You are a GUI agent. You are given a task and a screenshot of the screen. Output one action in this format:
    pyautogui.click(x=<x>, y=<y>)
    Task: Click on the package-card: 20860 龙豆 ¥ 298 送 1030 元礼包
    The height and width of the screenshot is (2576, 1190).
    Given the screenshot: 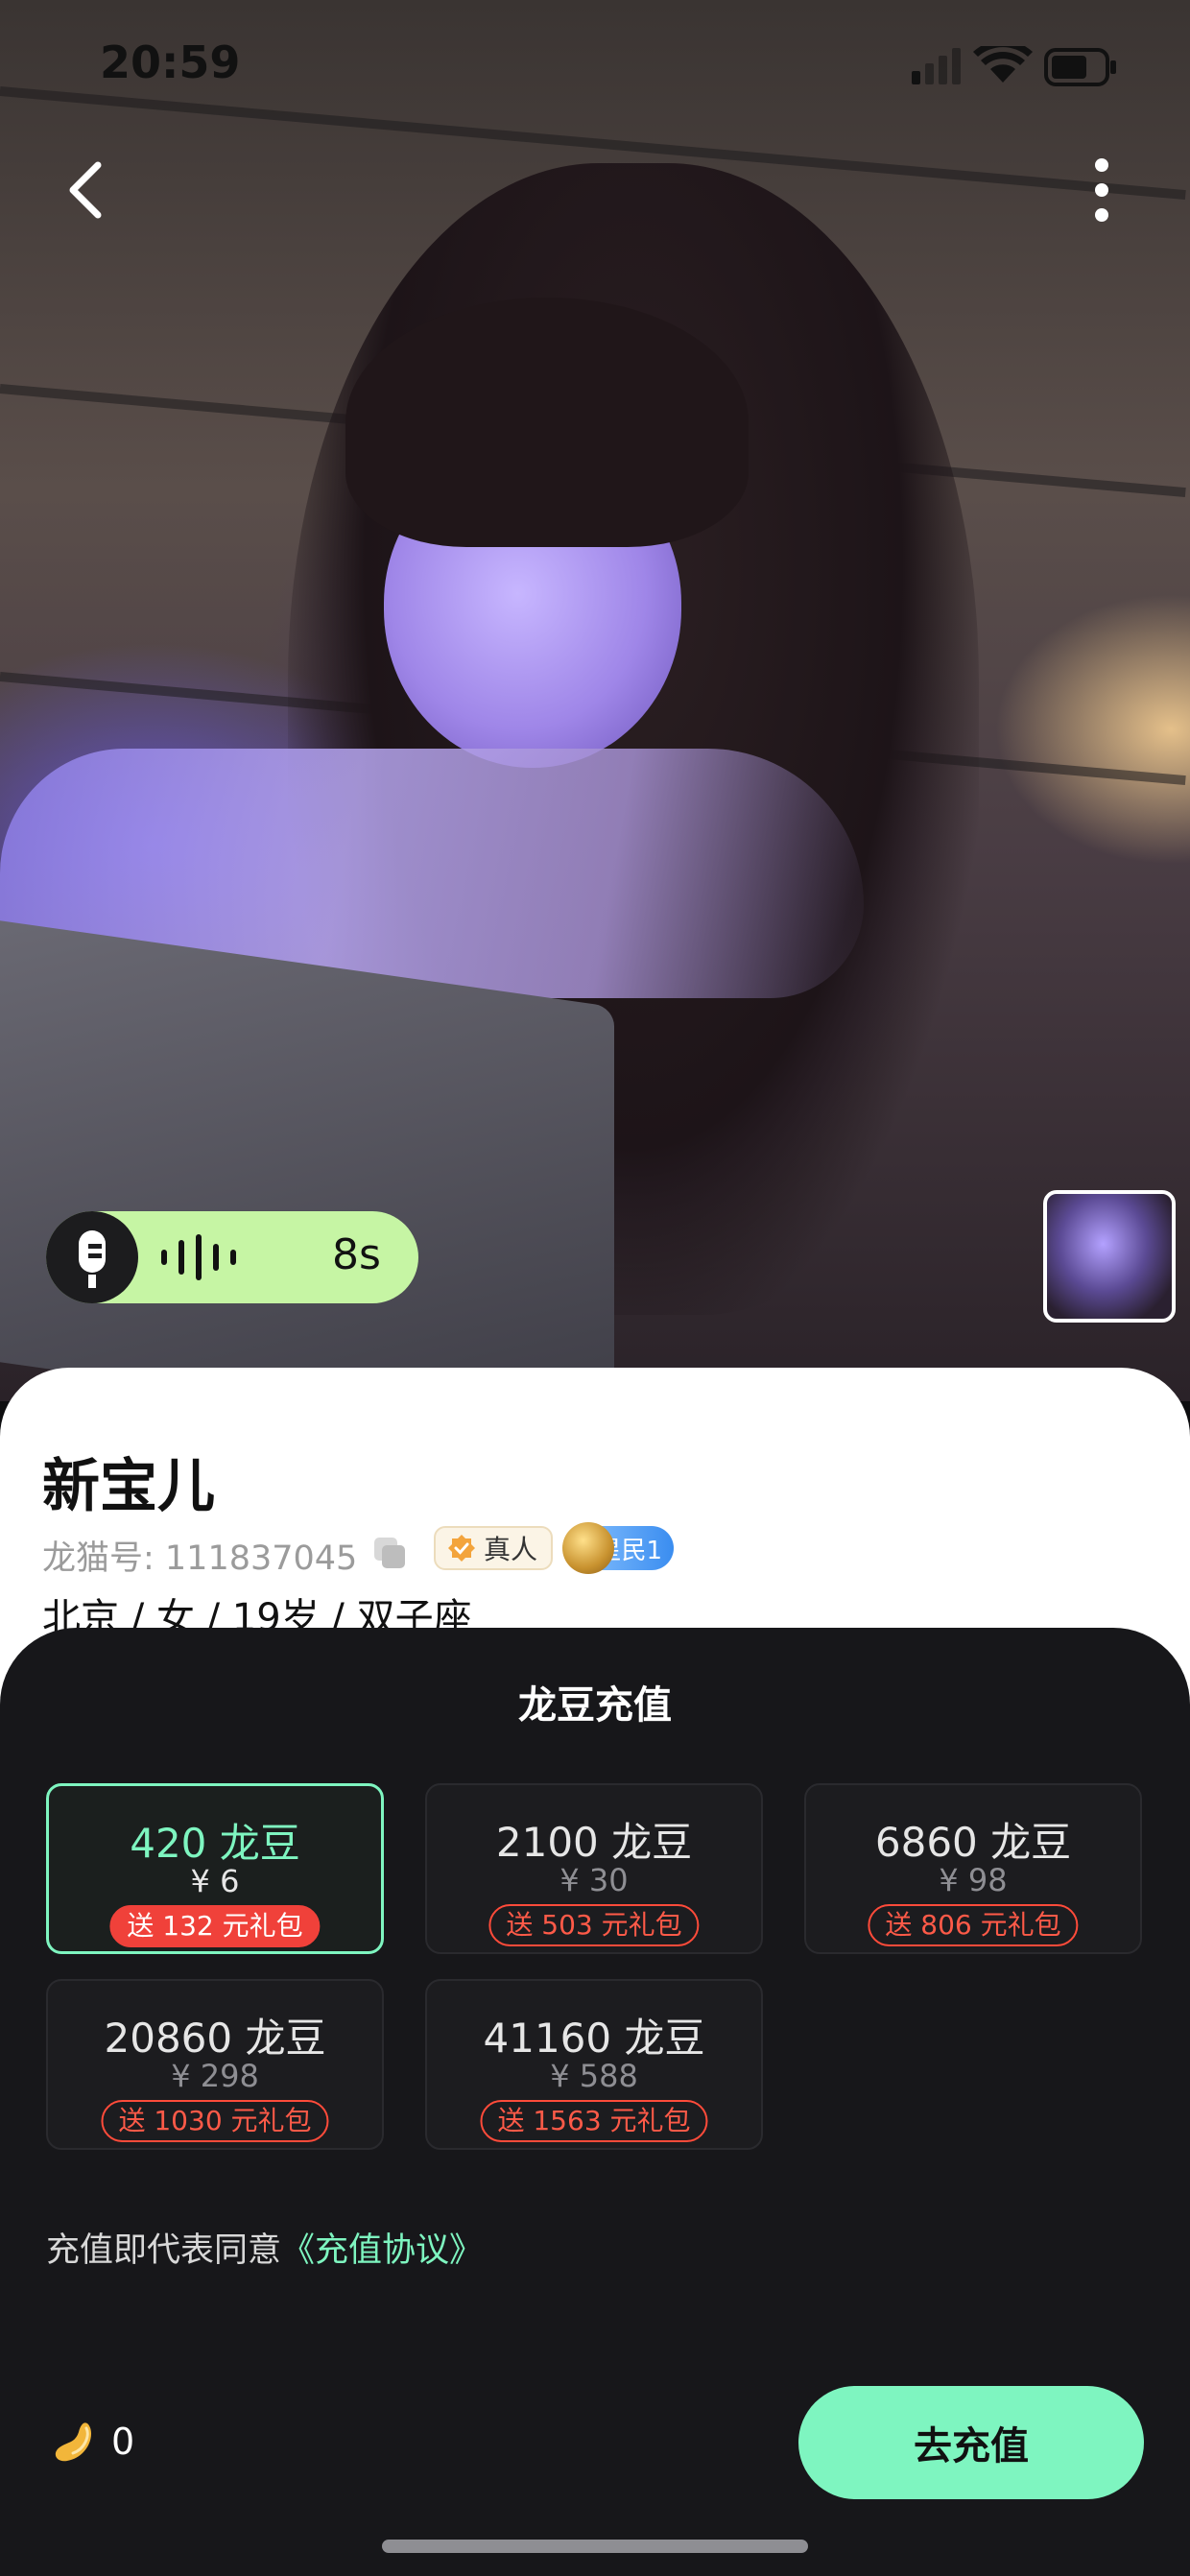 What is the action you would take?
    pyautogui.click(x=215, y=2064)
    